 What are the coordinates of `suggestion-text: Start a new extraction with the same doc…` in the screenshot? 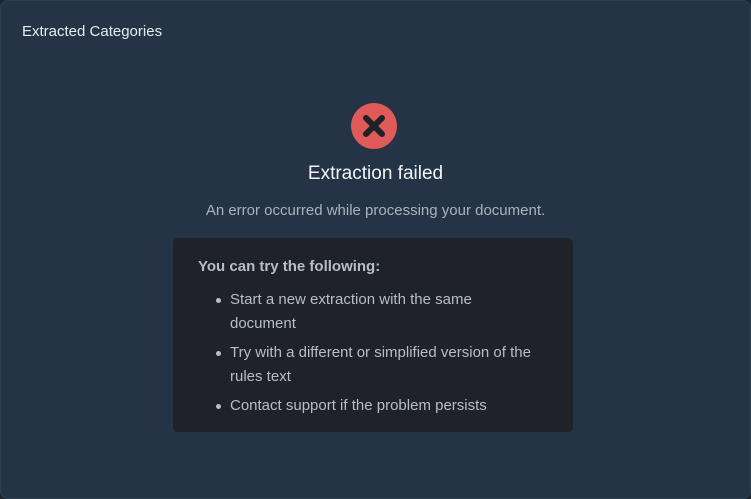 It's located at (351, 311).